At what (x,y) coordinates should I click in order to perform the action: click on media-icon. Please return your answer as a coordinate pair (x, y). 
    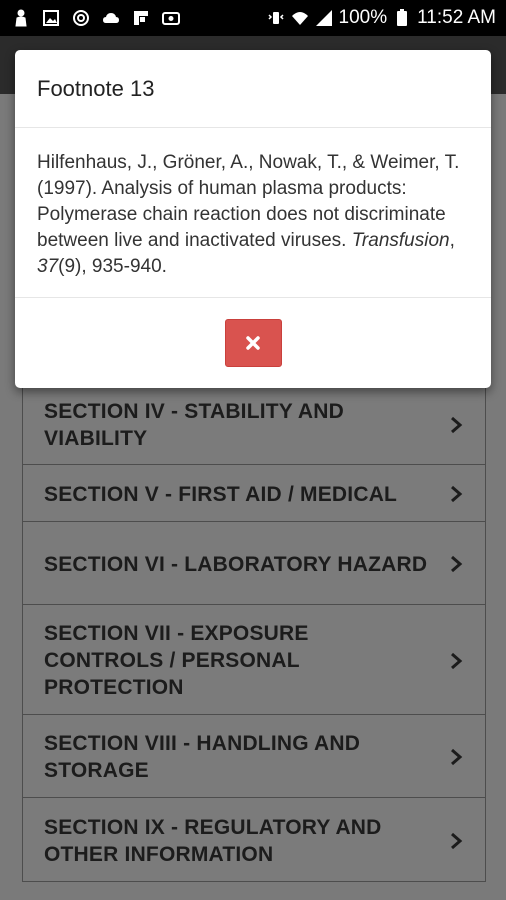
    Looking at the image, I should click on (171, 18).